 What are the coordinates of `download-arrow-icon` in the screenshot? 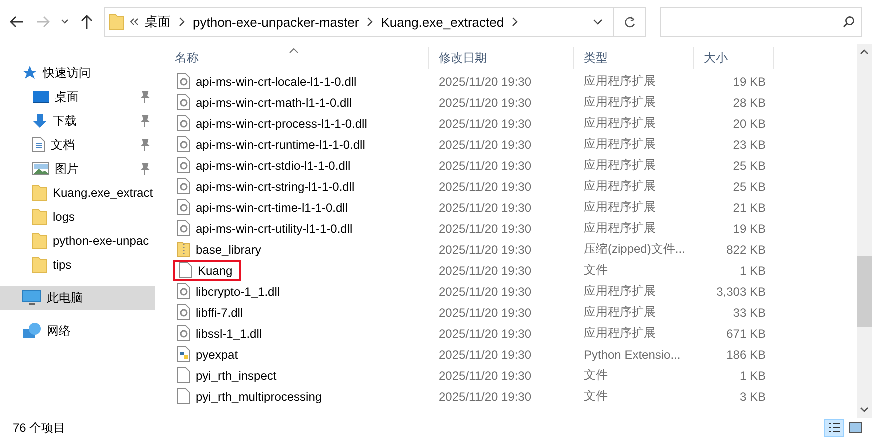 It's located at (40, 121).